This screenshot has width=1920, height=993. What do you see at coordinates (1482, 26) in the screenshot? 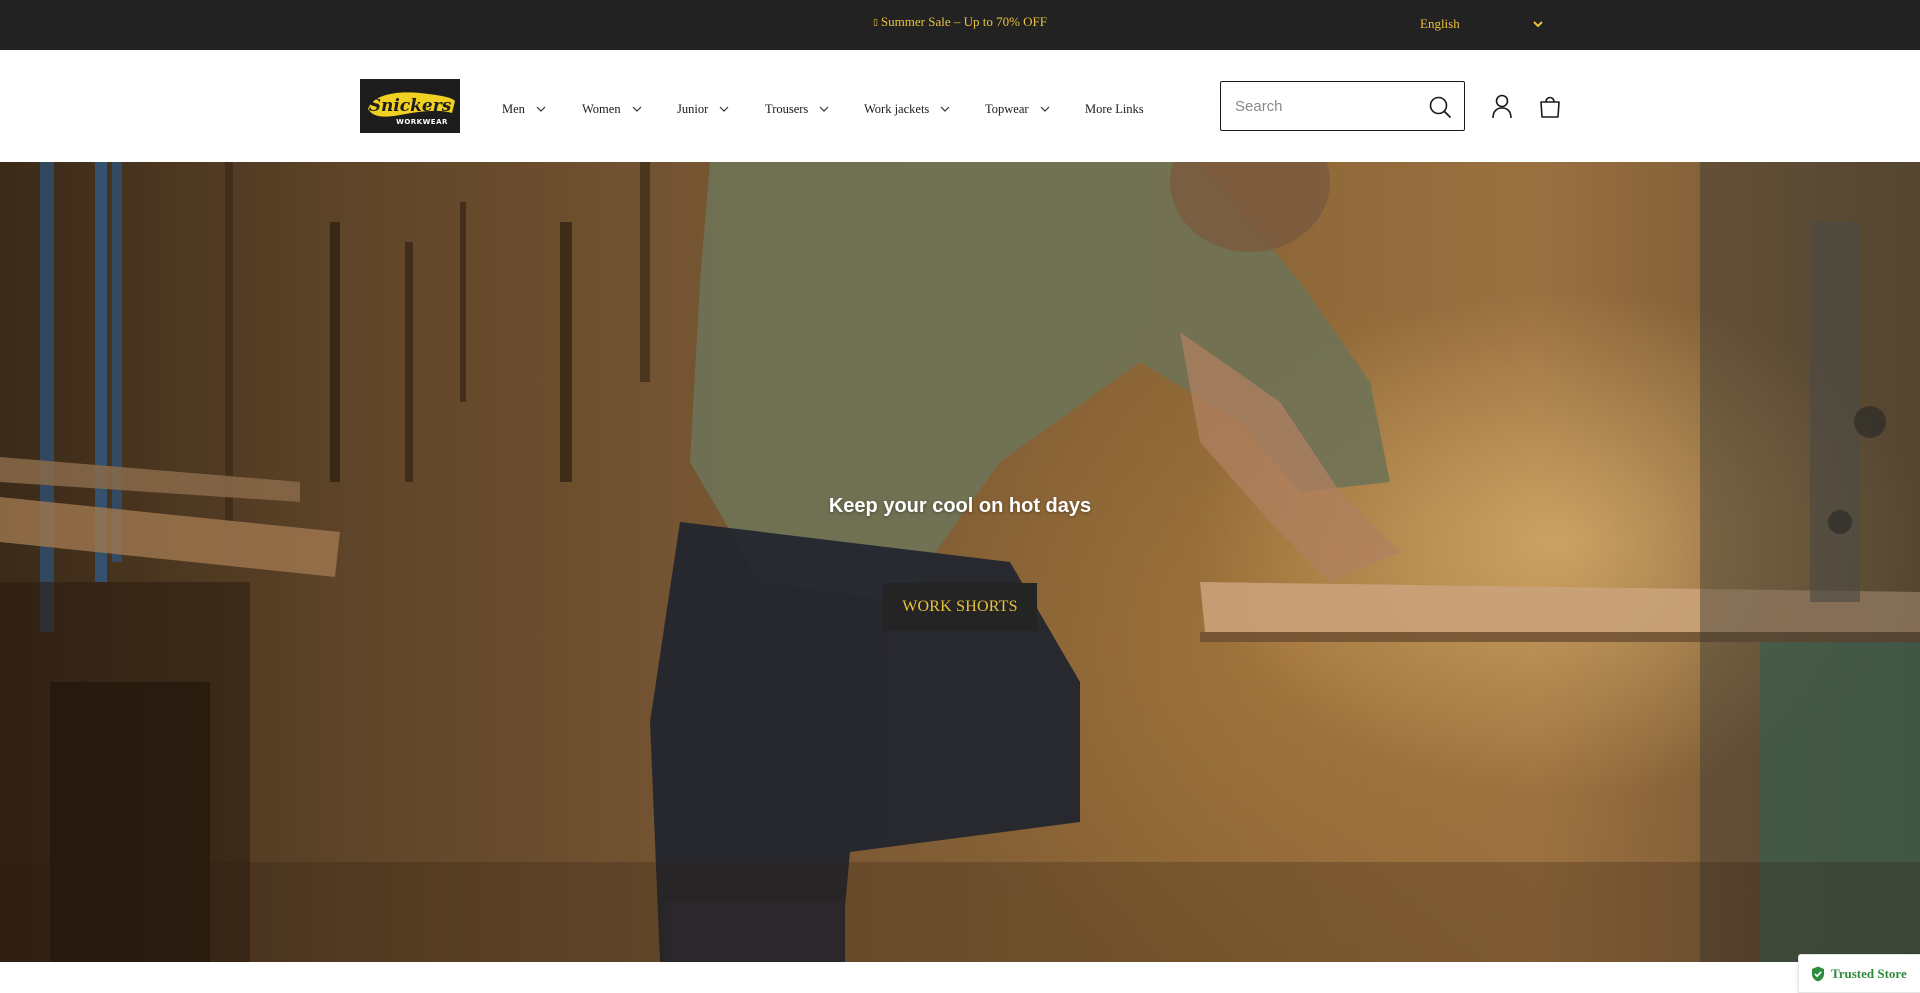
I see `language-selector: English` at bounding box center [1482, 26].